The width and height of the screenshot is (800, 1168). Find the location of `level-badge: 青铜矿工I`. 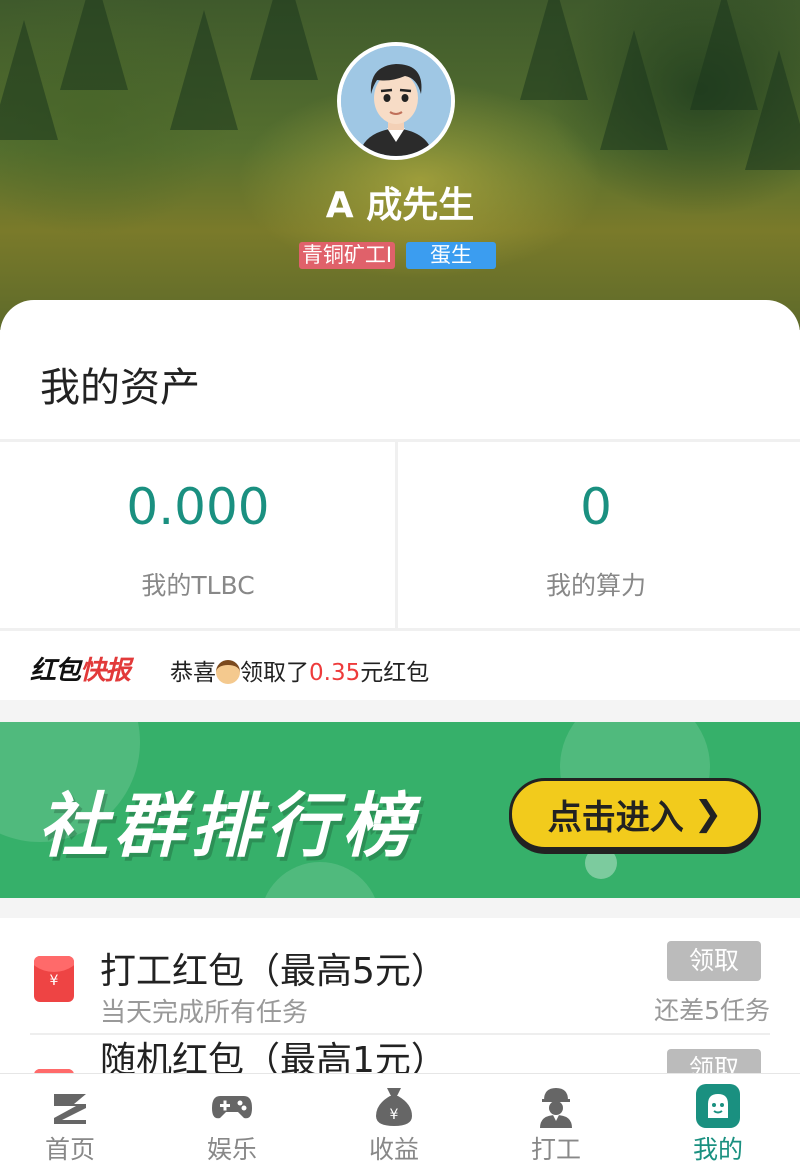

level-badge: 青铜矿工I is located at coordinates (347, 255).